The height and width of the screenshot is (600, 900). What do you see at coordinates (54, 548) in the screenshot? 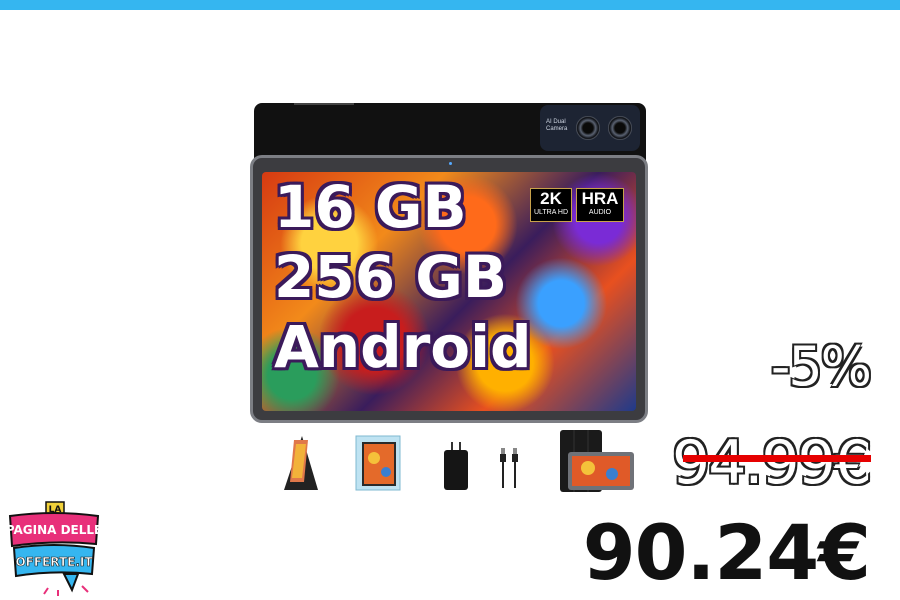
I see `site-logo: LA PAGINA DELLE OFFERTE.IT` at bounding box center [54, 548].